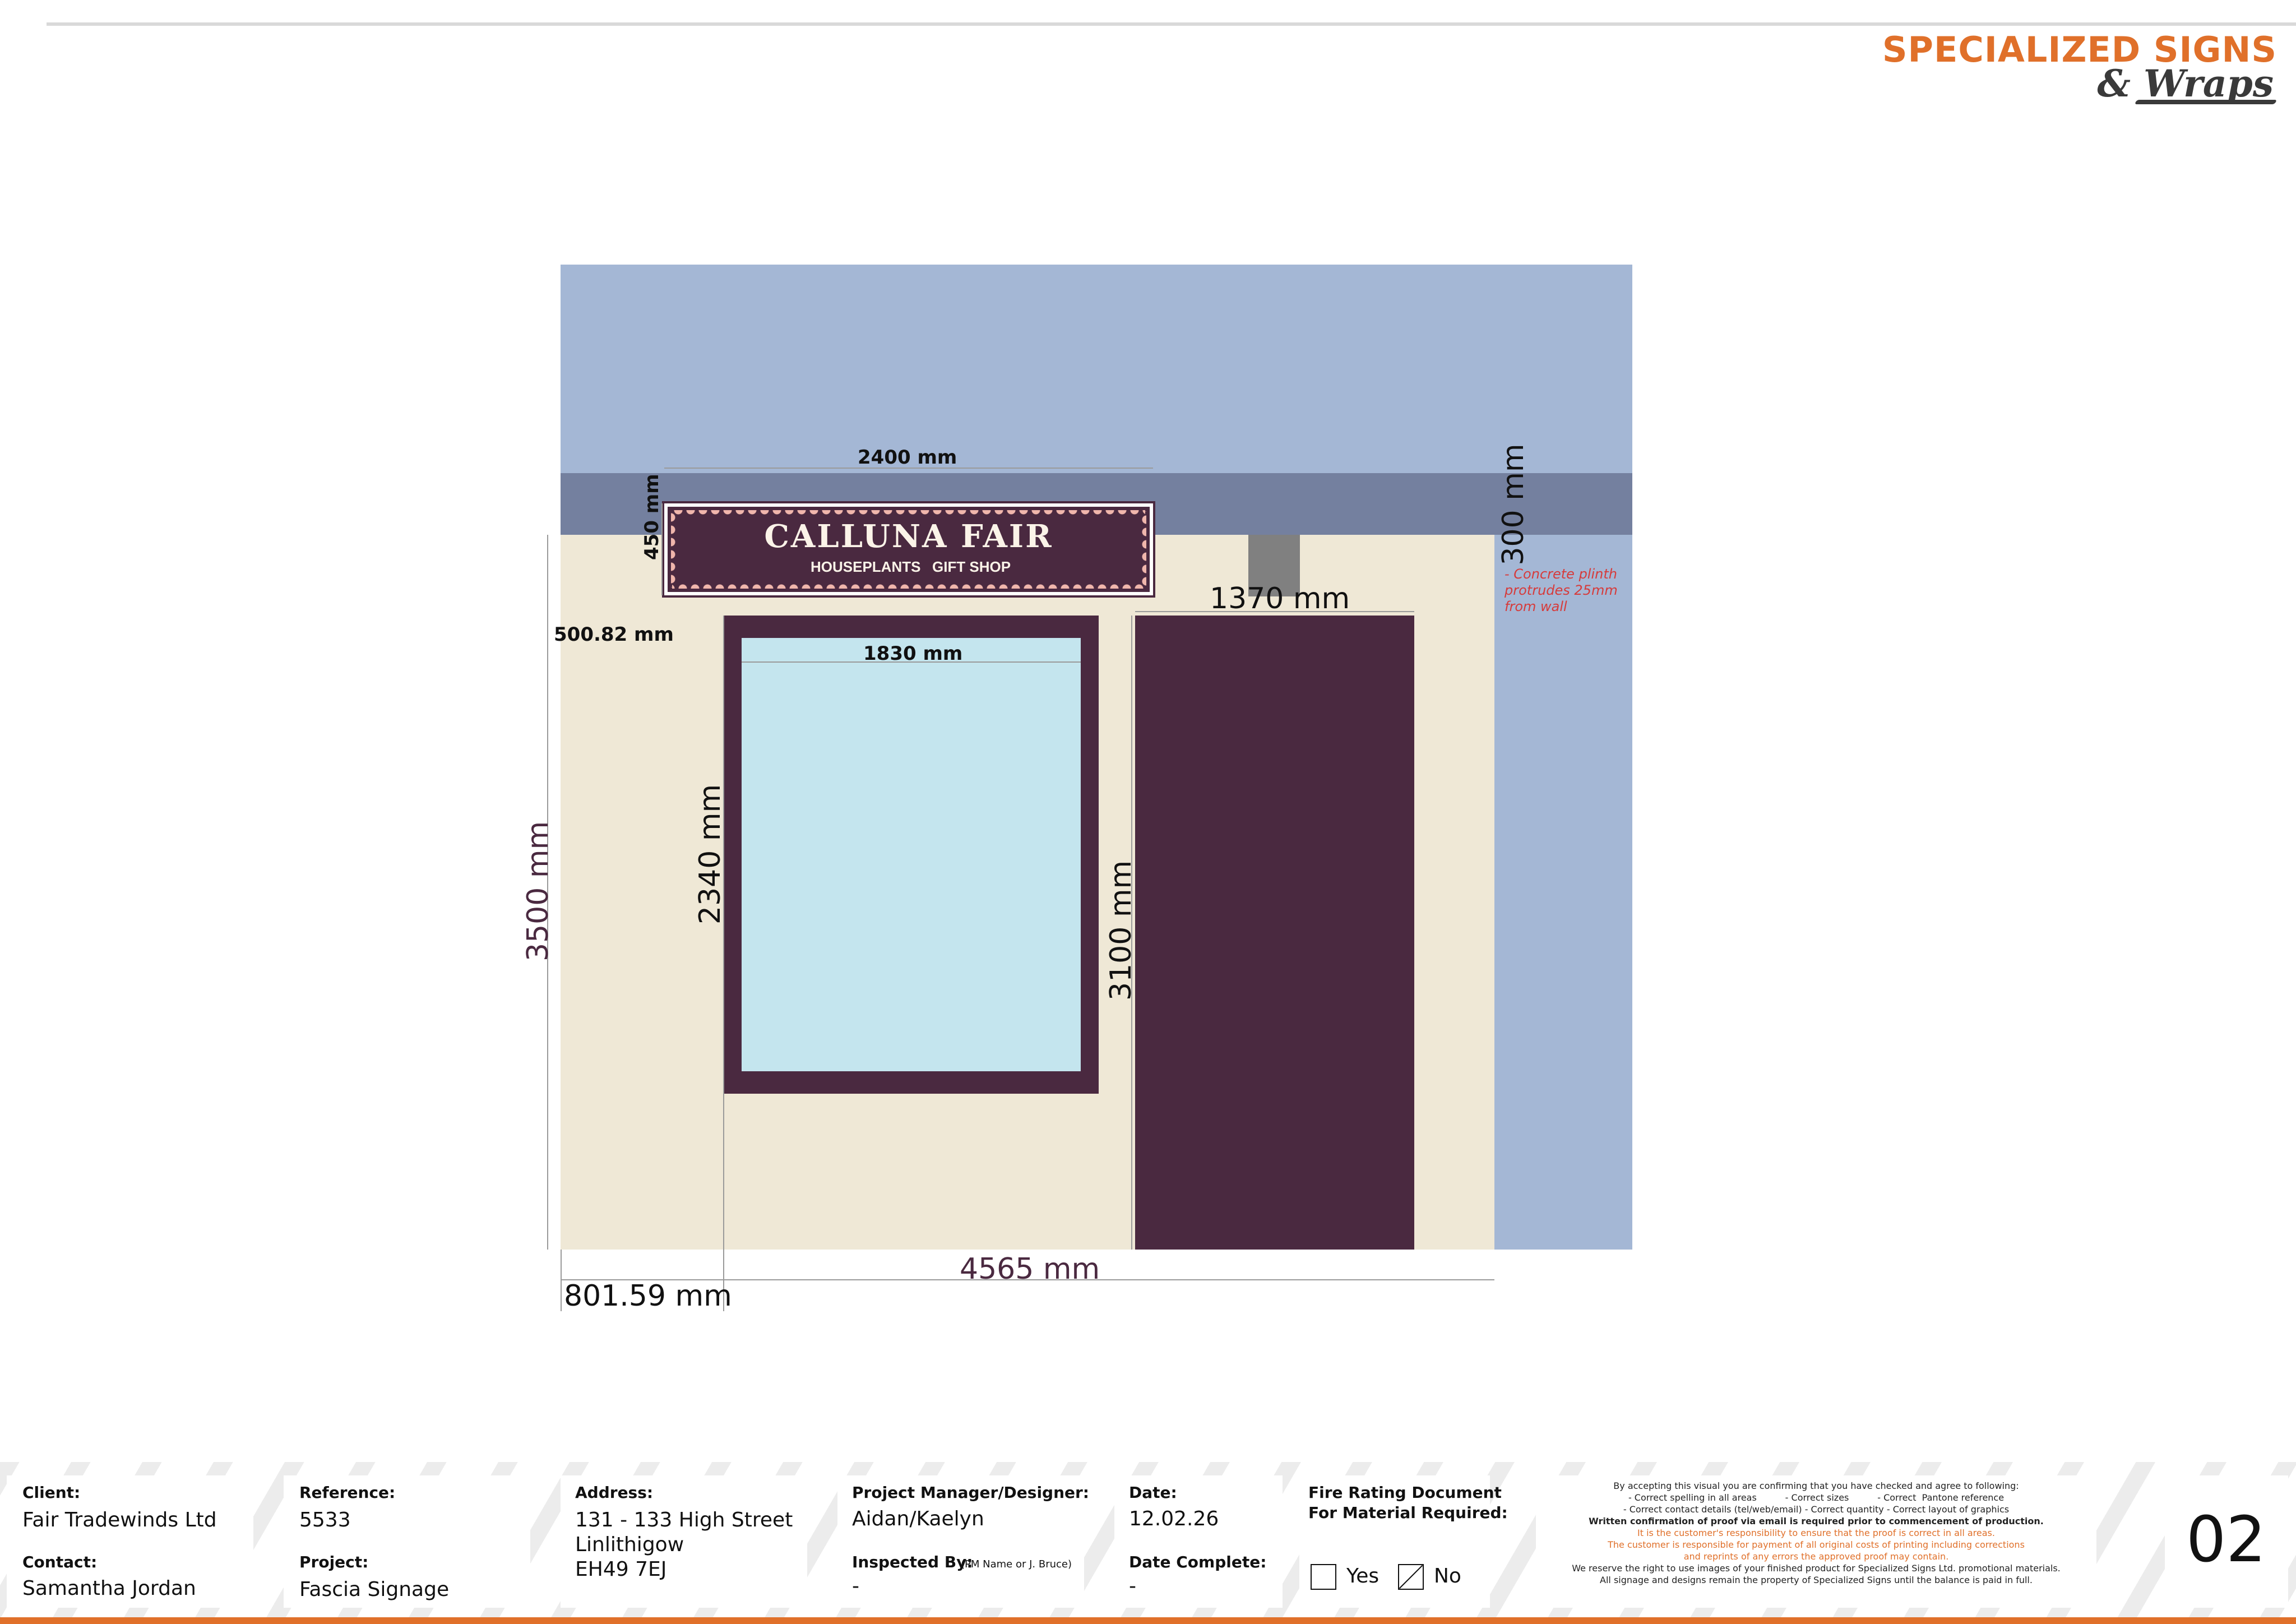 The height and width of the screenshot is (1624, 2296). I want to click on address-label: Address:, so click(614, 1493).